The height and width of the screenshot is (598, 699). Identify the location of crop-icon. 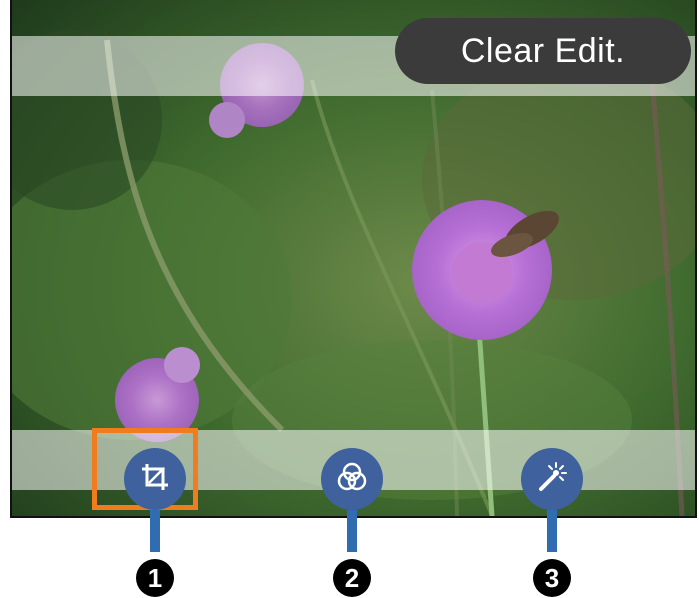
(155, 479).